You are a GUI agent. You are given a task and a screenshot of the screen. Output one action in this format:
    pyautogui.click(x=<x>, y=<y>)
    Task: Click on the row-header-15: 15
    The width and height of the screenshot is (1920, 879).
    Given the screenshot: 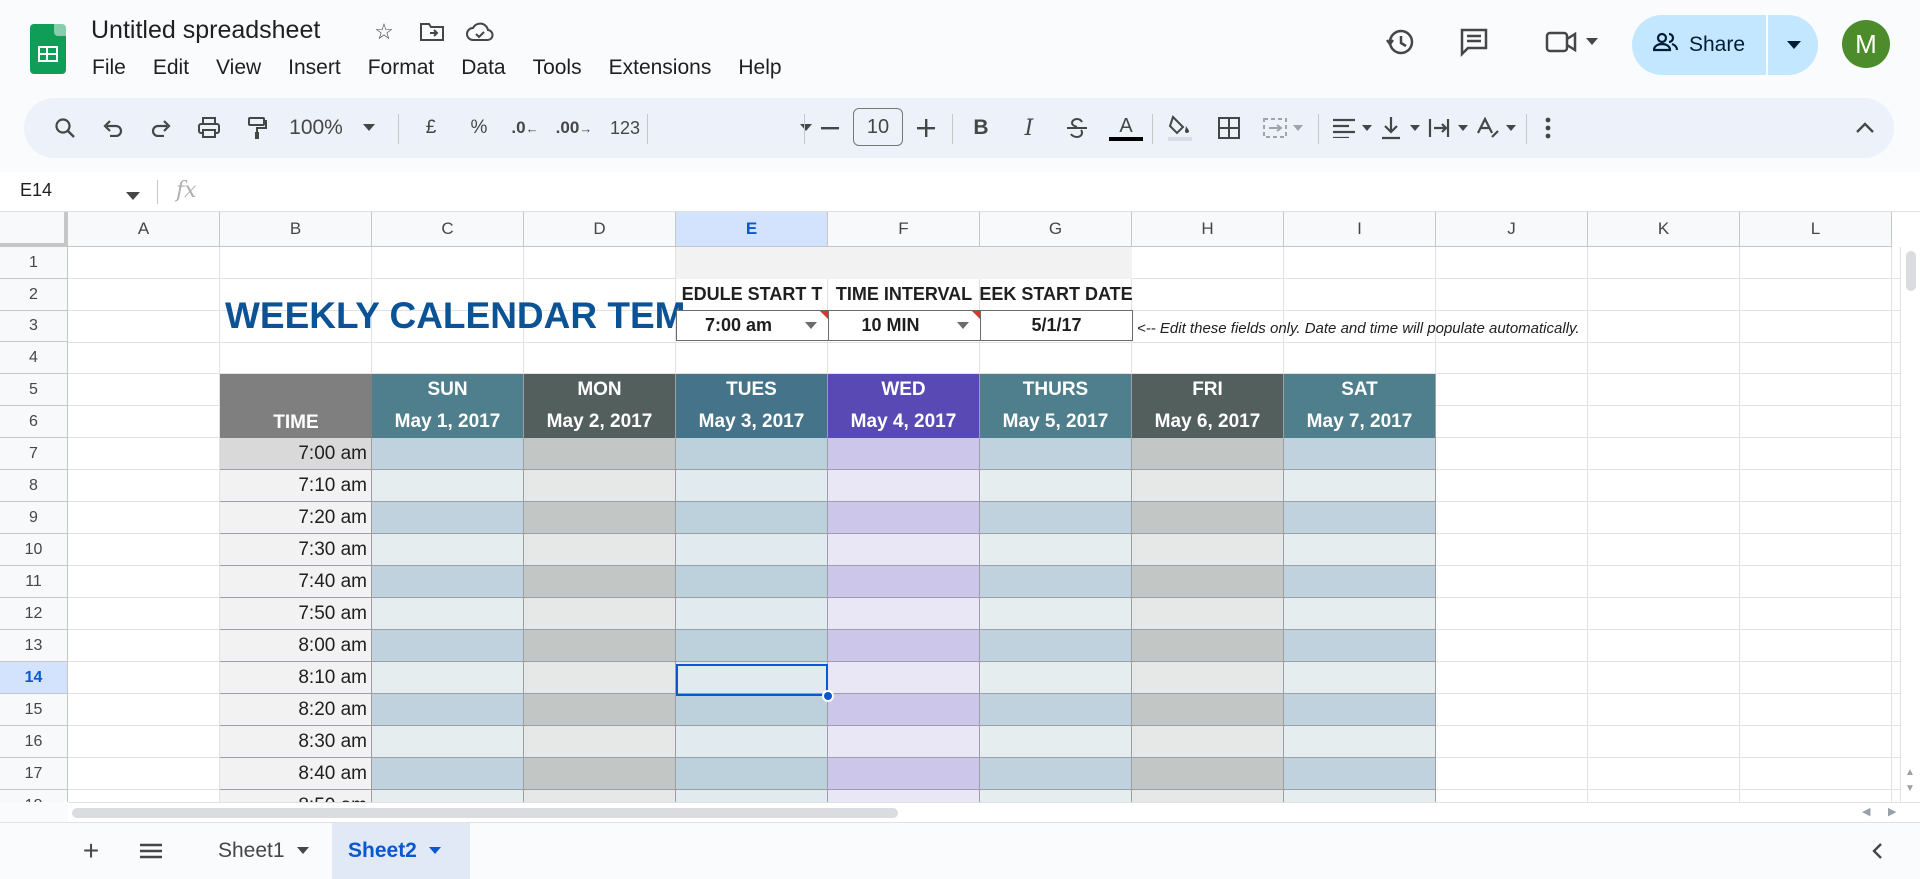 What is the action you would take?
    pyautogui.click(x=34, y=710)
    